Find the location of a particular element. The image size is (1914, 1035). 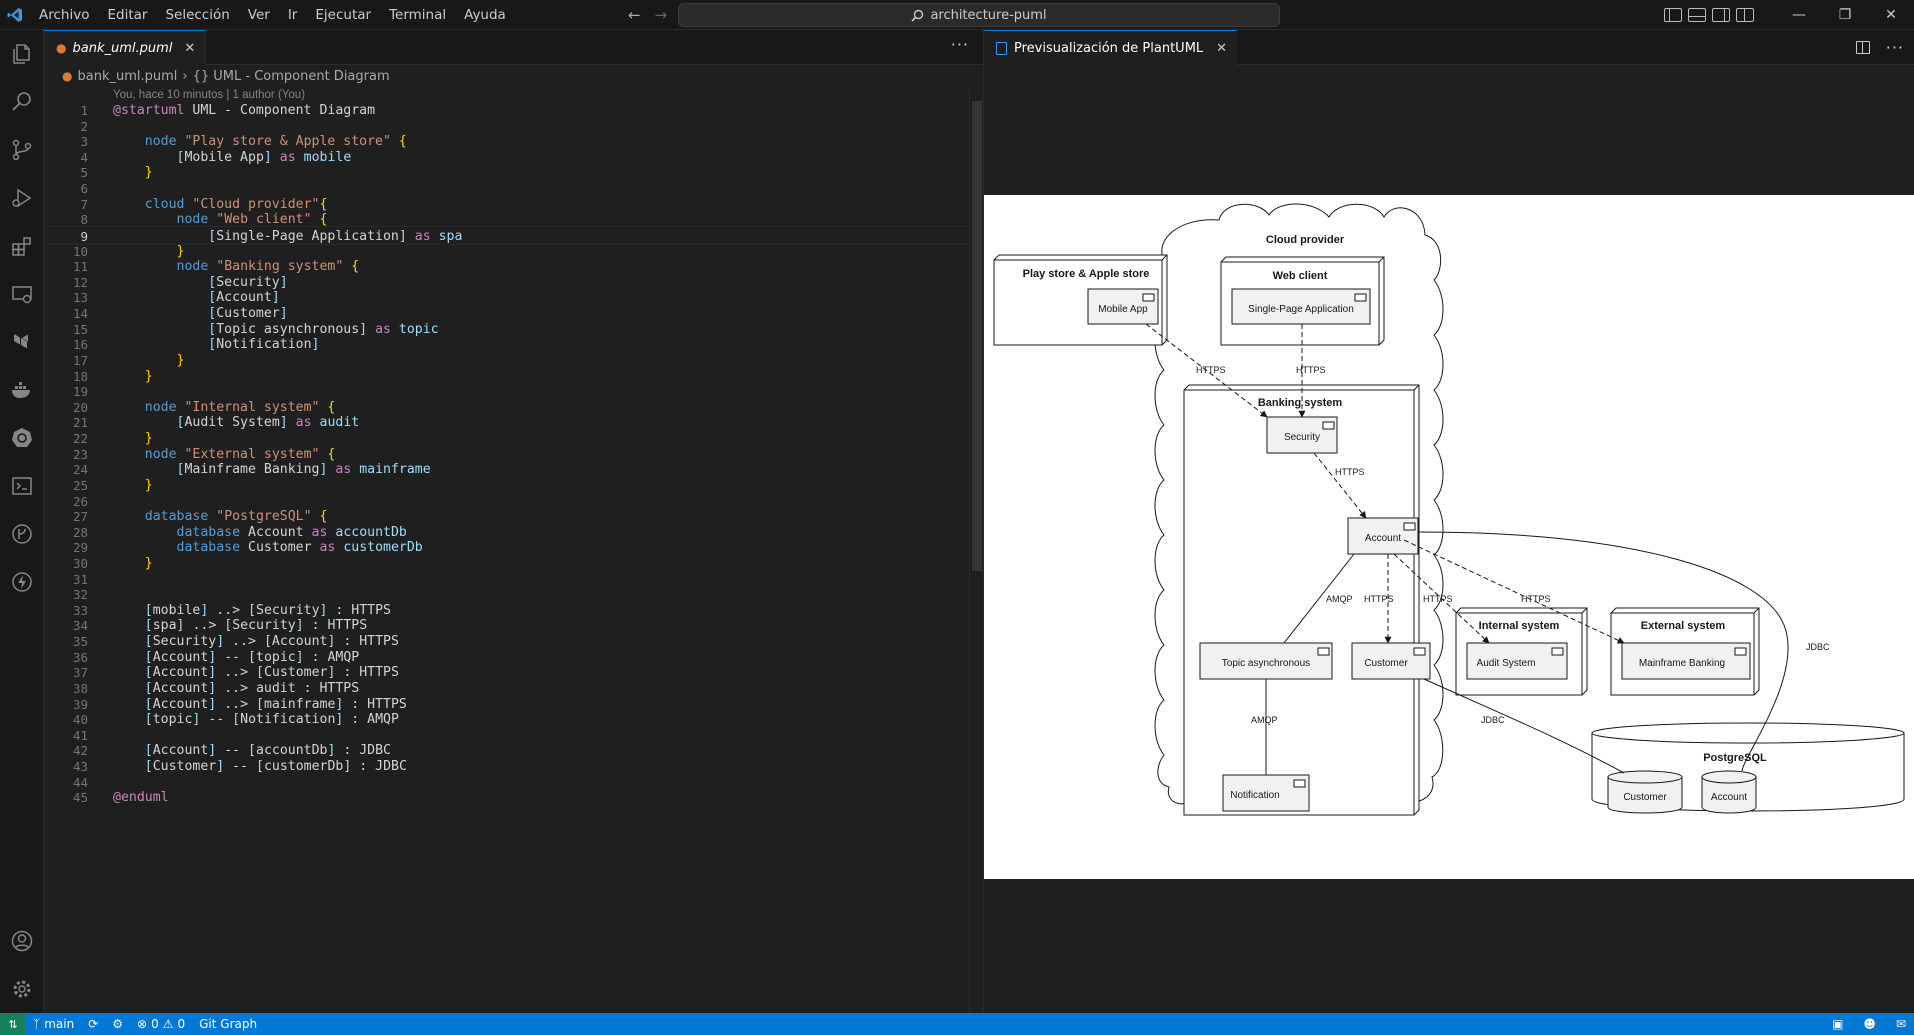

editor-tabs: ● bank_uml.puml ✕ ··· is located at coordinates (513, 47).